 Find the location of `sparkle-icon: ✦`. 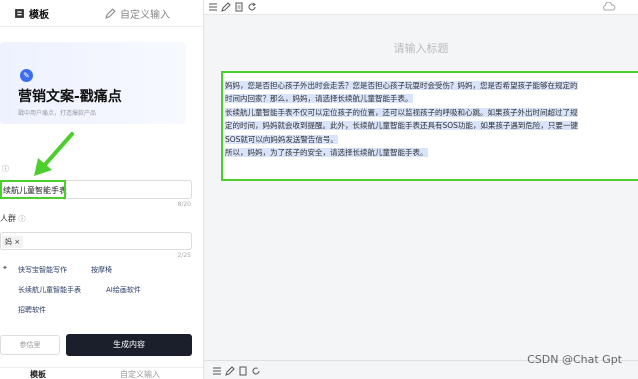

sparkle-icon: ✦ is located at coordinates (5, 268).